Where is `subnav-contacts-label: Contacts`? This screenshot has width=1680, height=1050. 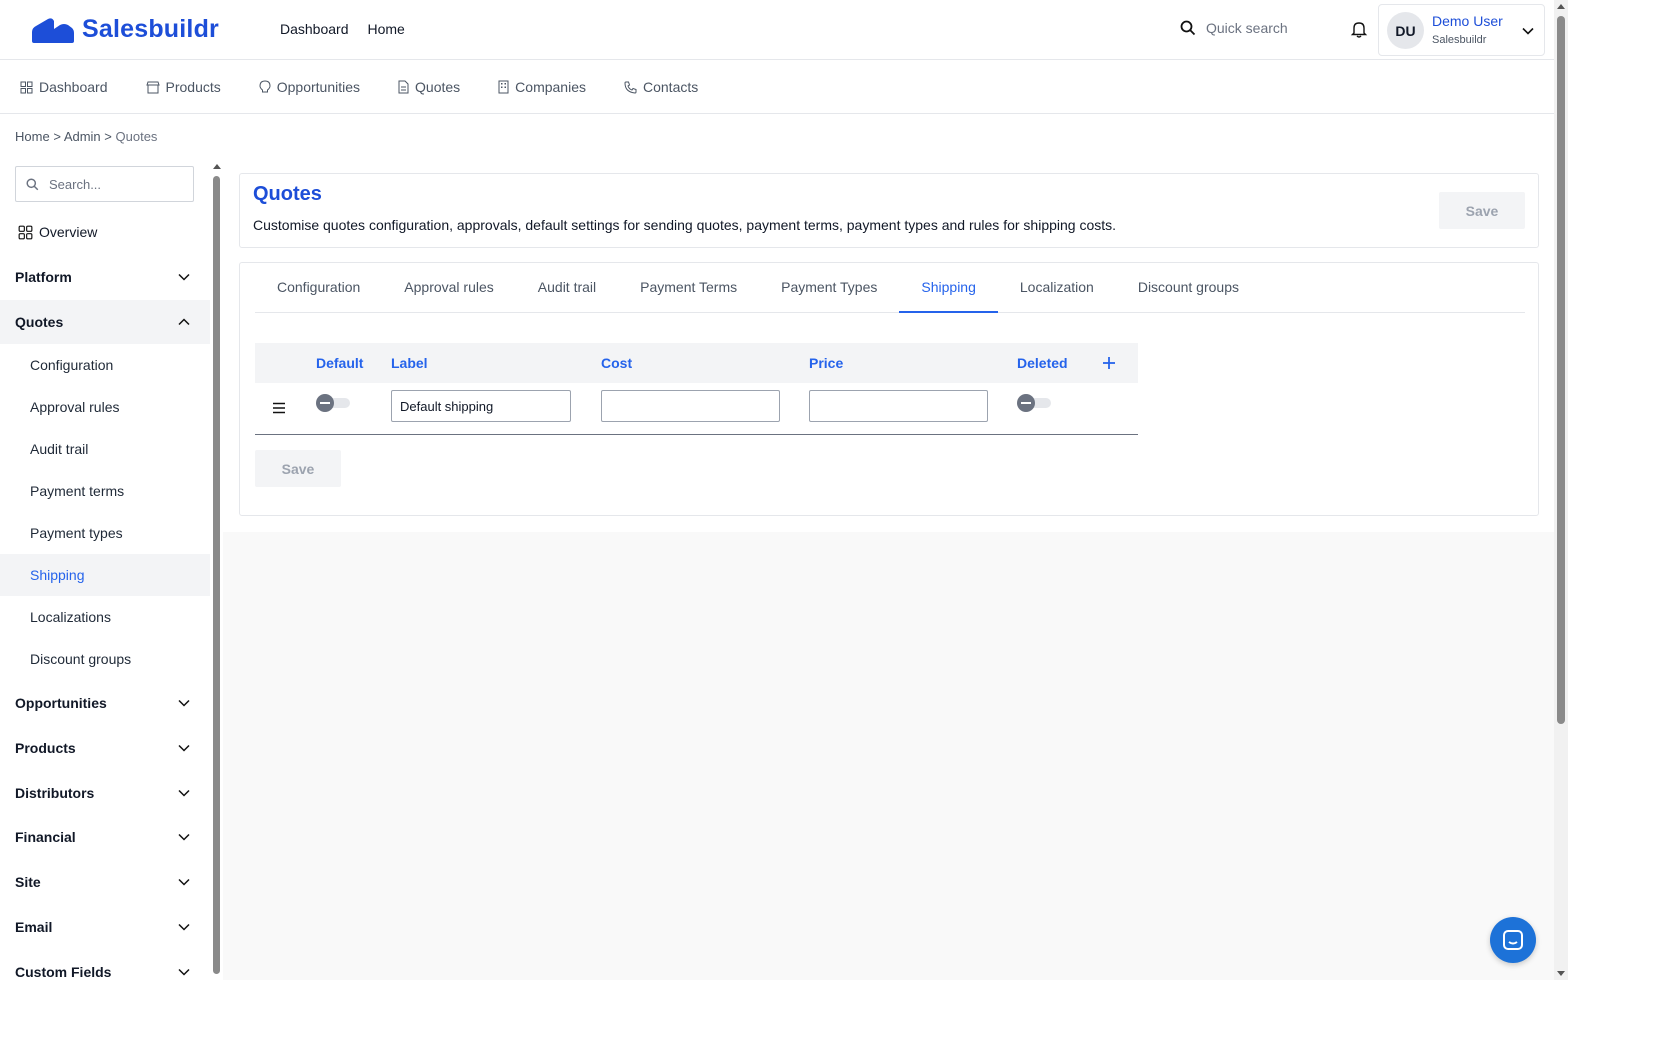 subnav-contacts-label: Contacts is located at coordinates (671, 87).